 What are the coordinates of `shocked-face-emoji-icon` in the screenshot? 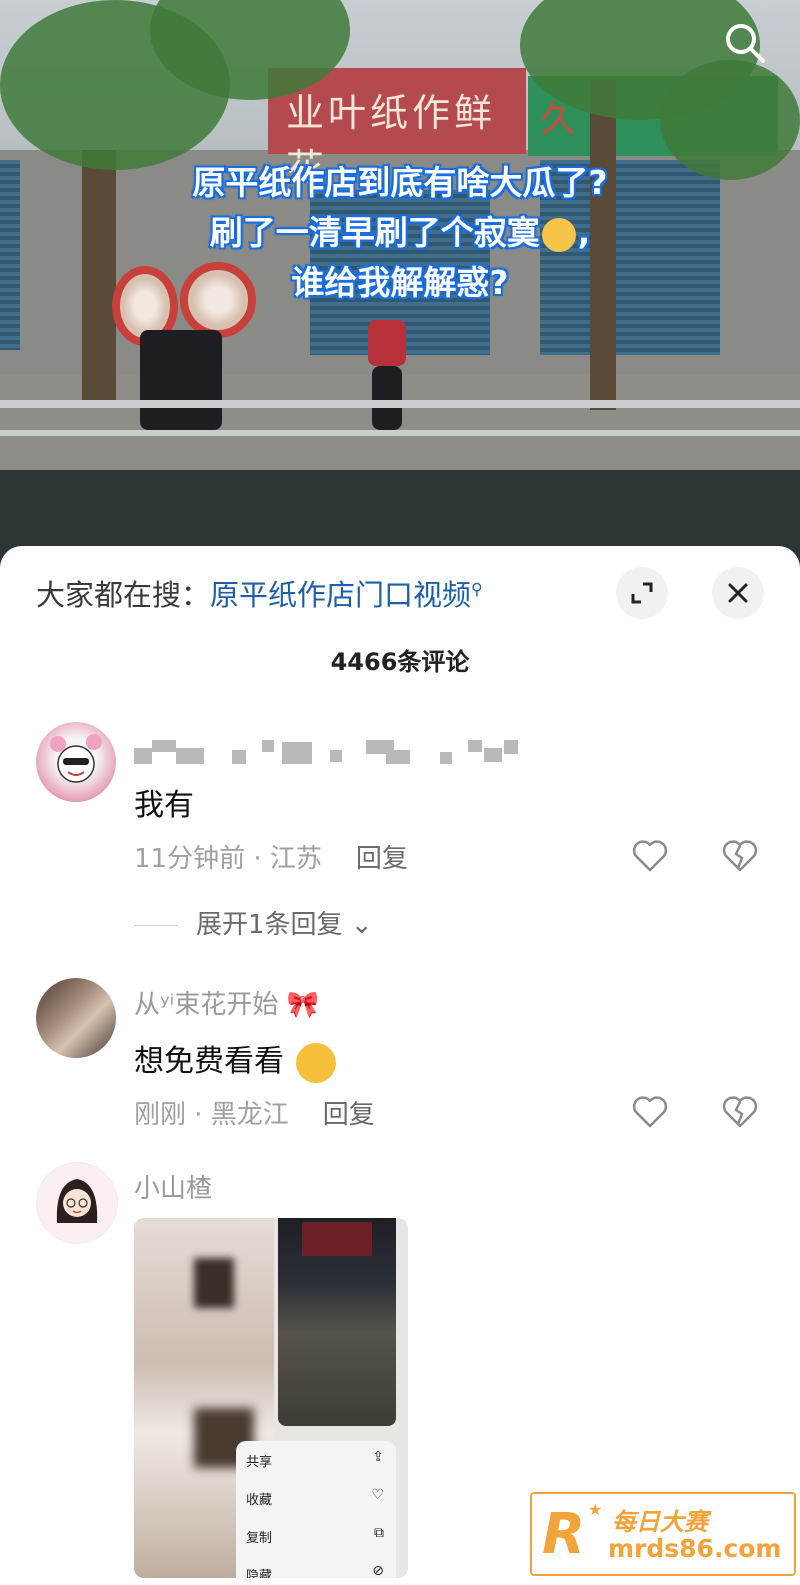 It's located at (315, 1062).